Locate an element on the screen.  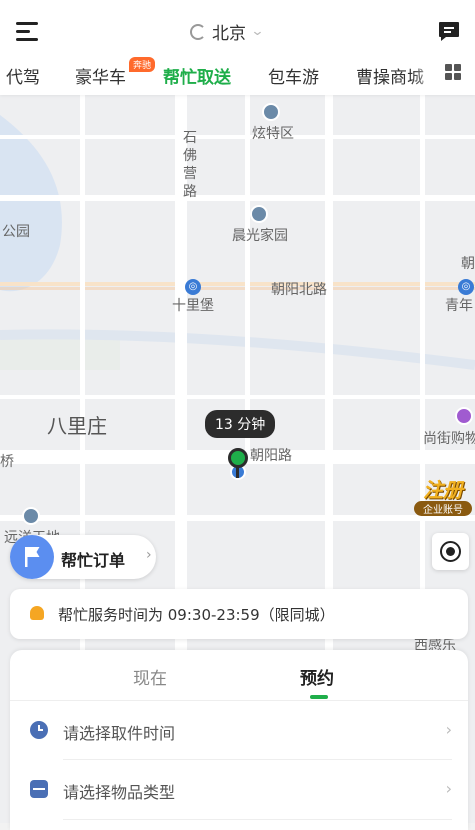
service-hours-notice: 帮忙服务时间为 09:30-23:59（限同城） is located at coordinates (239, 614).